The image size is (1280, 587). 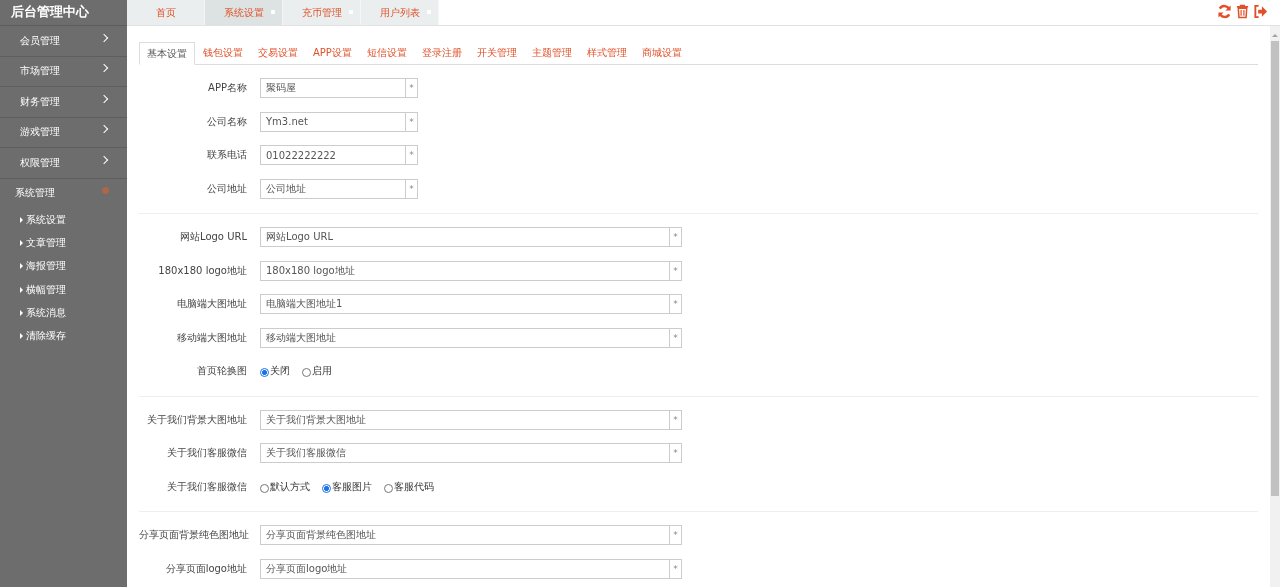 I want to click on settings-tab: 样式管理, so click(x=606, y=53).